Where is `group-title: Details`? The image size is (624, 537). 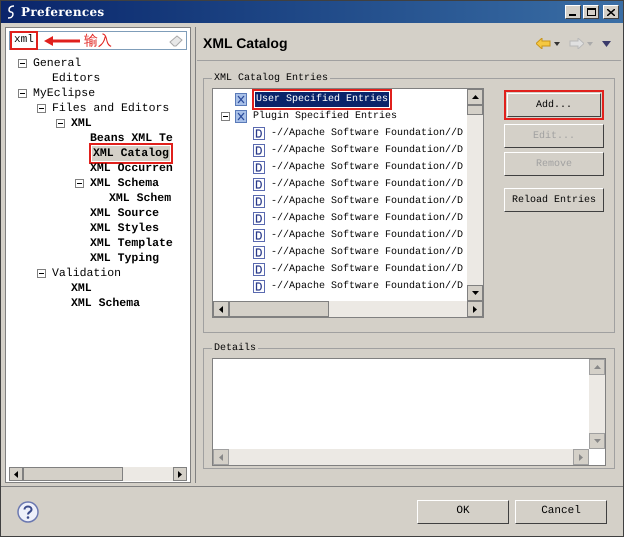
group-title: Details is located at coordinates (235, 349).